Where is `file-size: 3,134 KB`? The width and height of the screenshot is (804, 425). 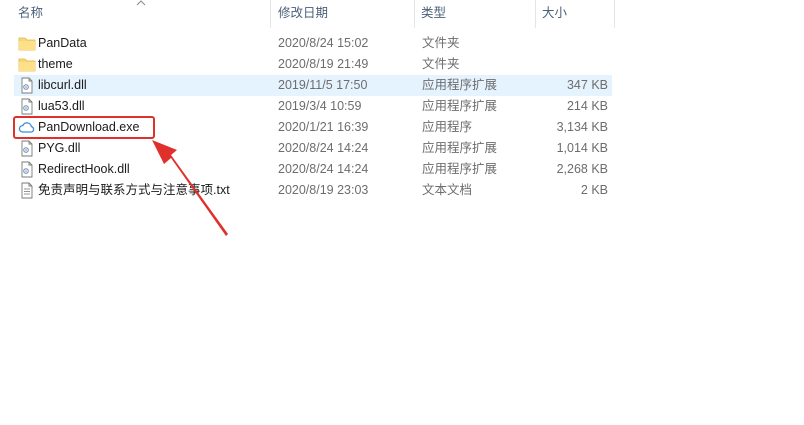
file-size: 3,134 KB is located at coordinates (582, 127).